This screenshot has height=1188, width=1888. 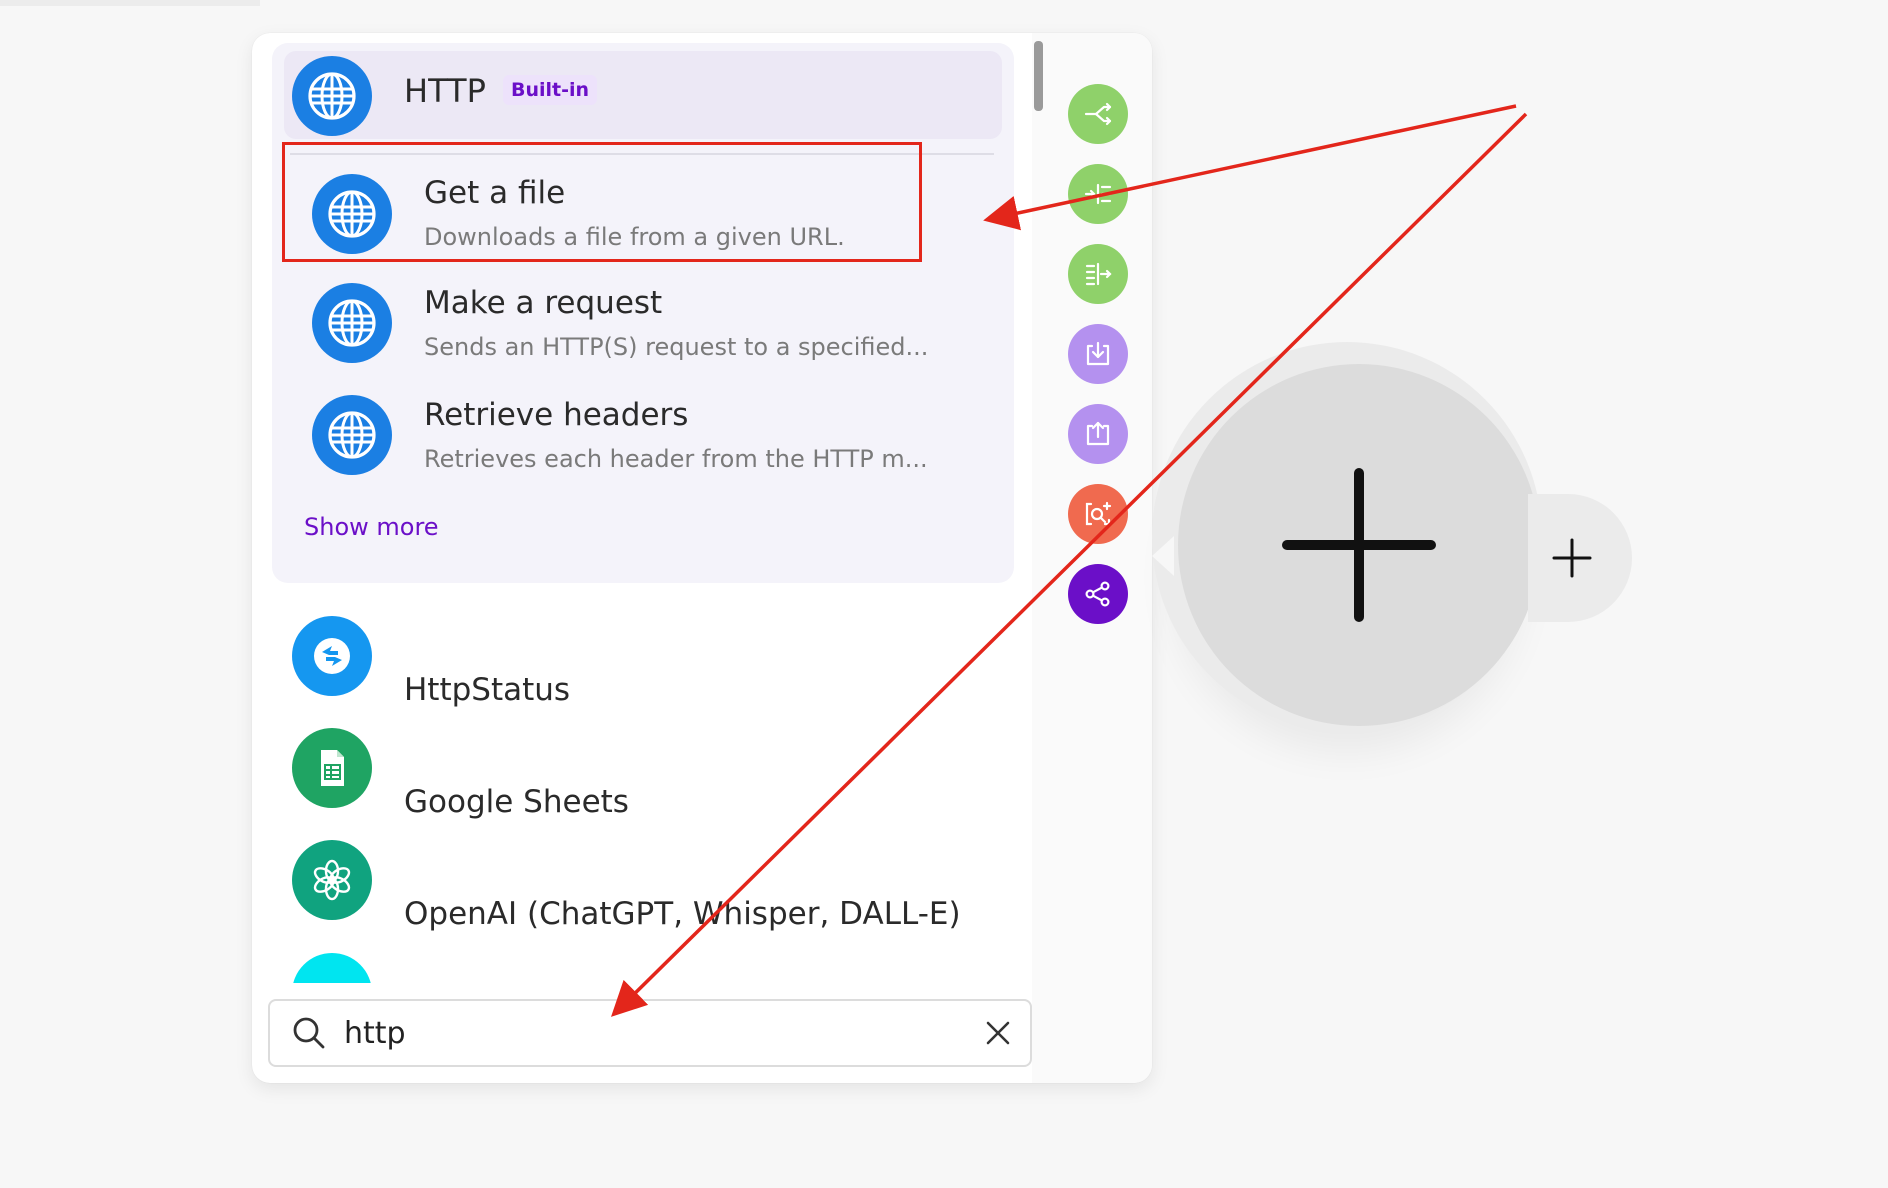 What do you see at coordinates (643, 95) in the screenshot?
I see `http-group-header` at bounding box center [643, 95].